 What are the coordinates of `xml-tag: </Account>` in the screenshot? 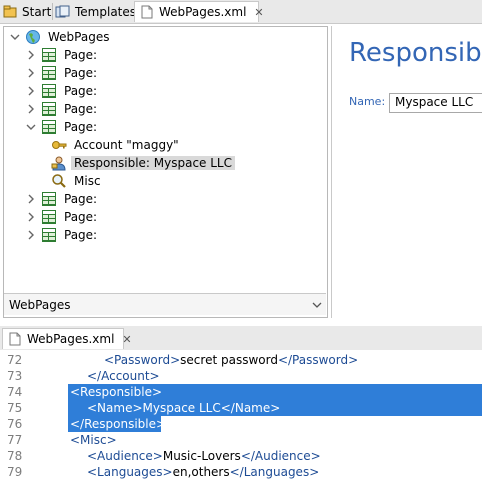 It's located at (123, 376).